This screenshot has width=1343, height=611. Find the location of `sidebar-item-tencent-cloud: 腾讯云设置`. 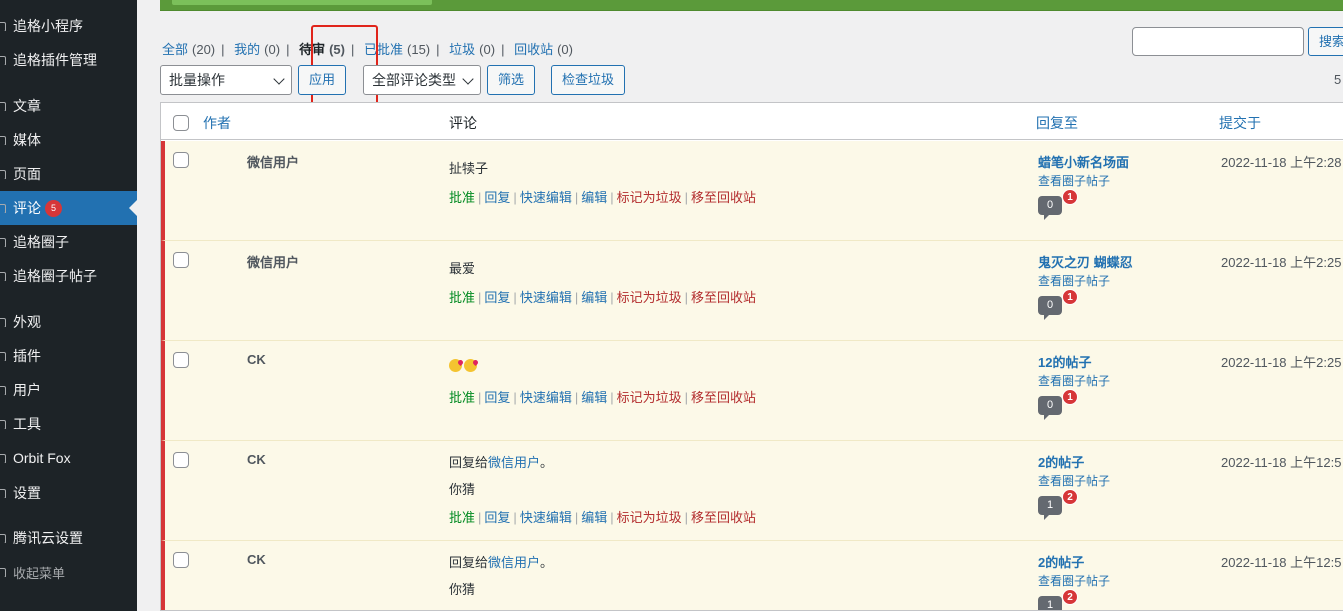

sidebar-item-tencent-cloud: 腾讯云设置 is located at coordinates (68, 538).